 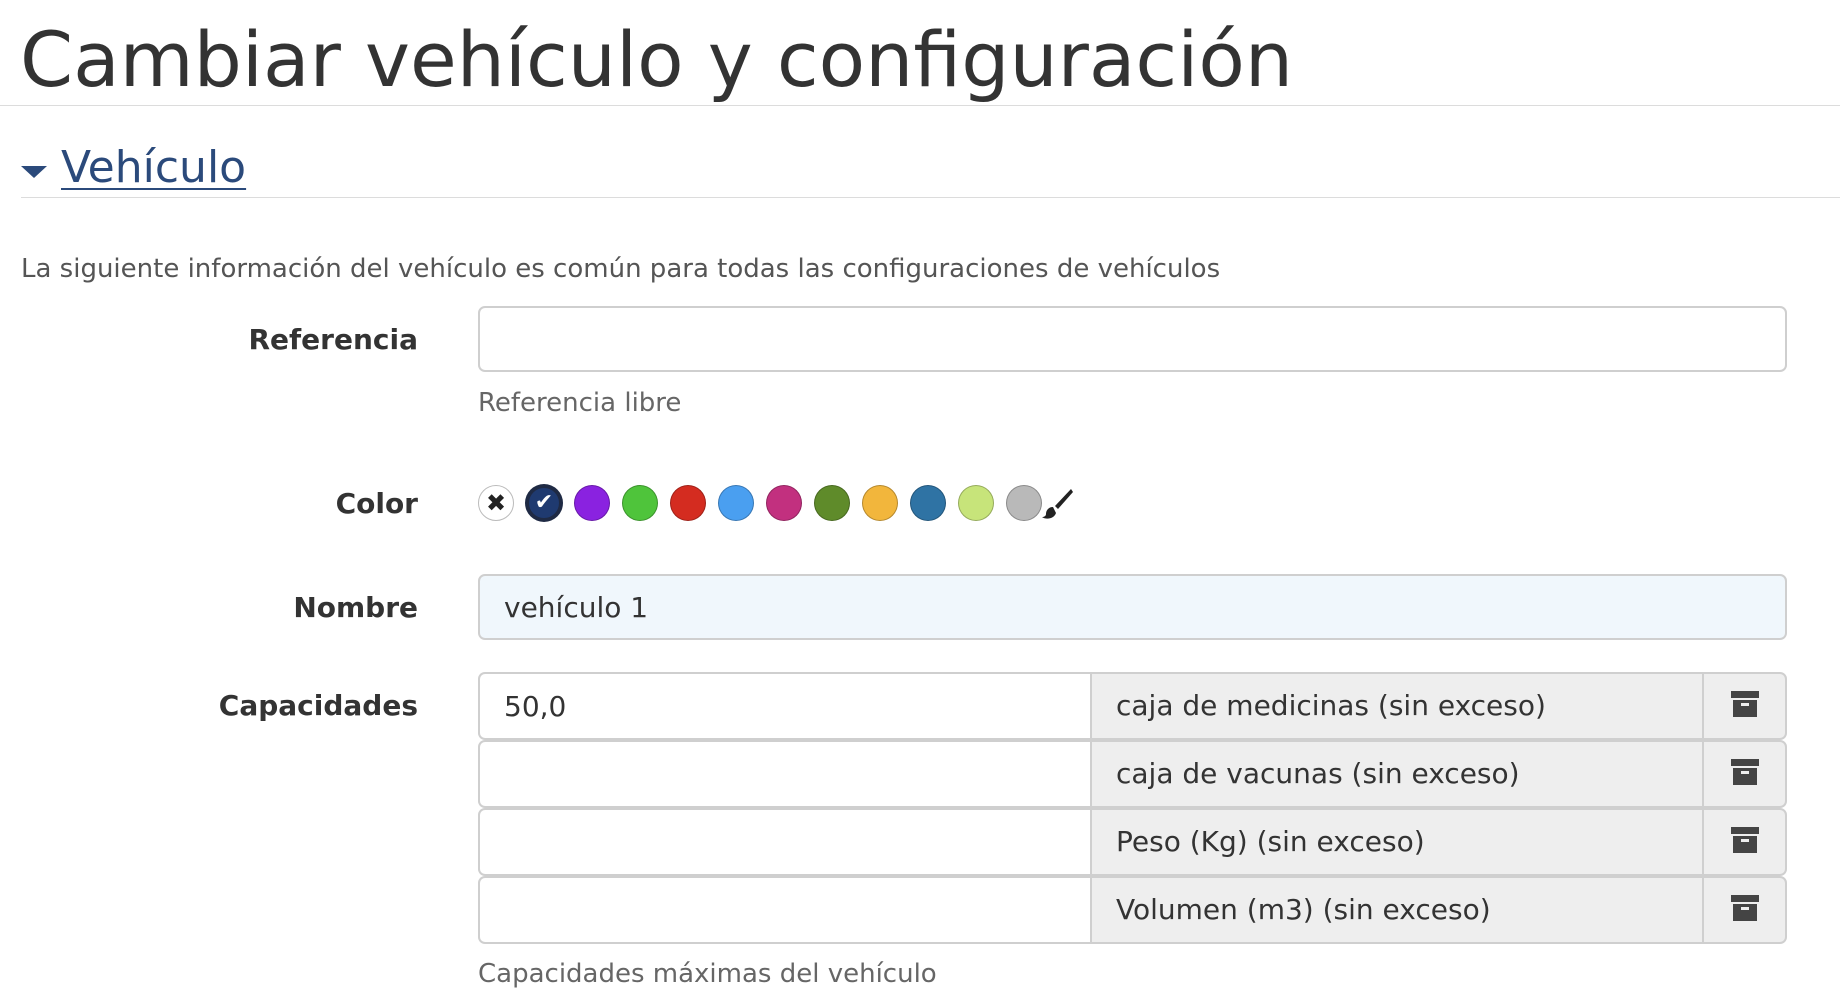 I want to click on capacity-row: caja de vacunas (sin exceso), so click(x=1132, y=774).